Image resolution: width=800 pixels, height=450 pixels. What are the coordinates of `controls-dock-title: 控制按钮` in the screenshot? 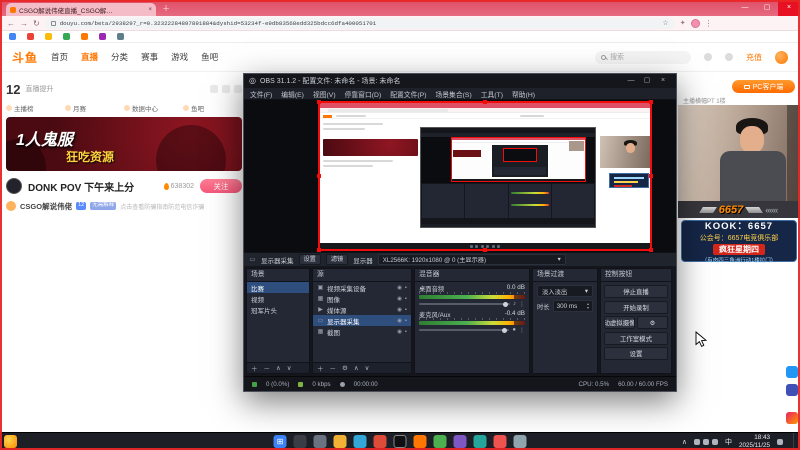 It's located at (636, 275).